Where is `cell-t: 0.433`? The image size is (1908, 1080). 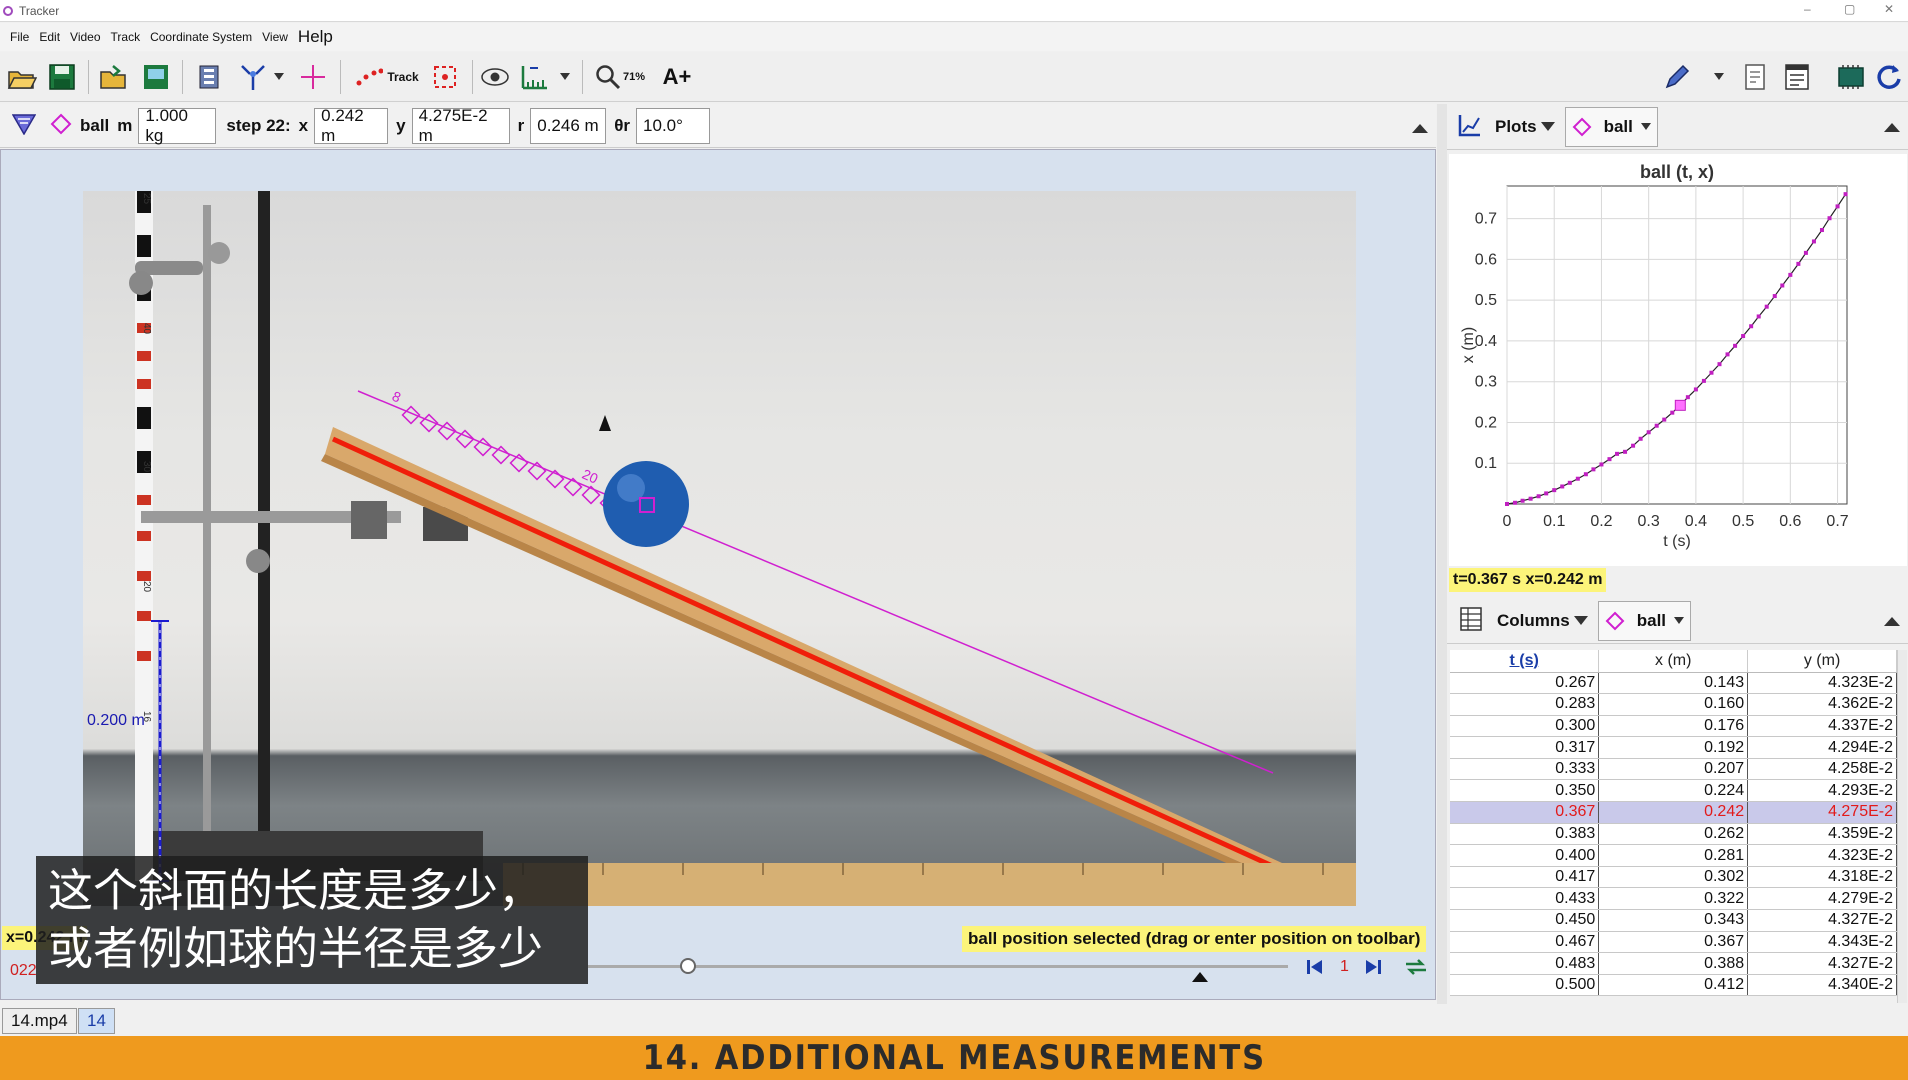 cell-t: 0.433 is located at coordinates (1525, 899).